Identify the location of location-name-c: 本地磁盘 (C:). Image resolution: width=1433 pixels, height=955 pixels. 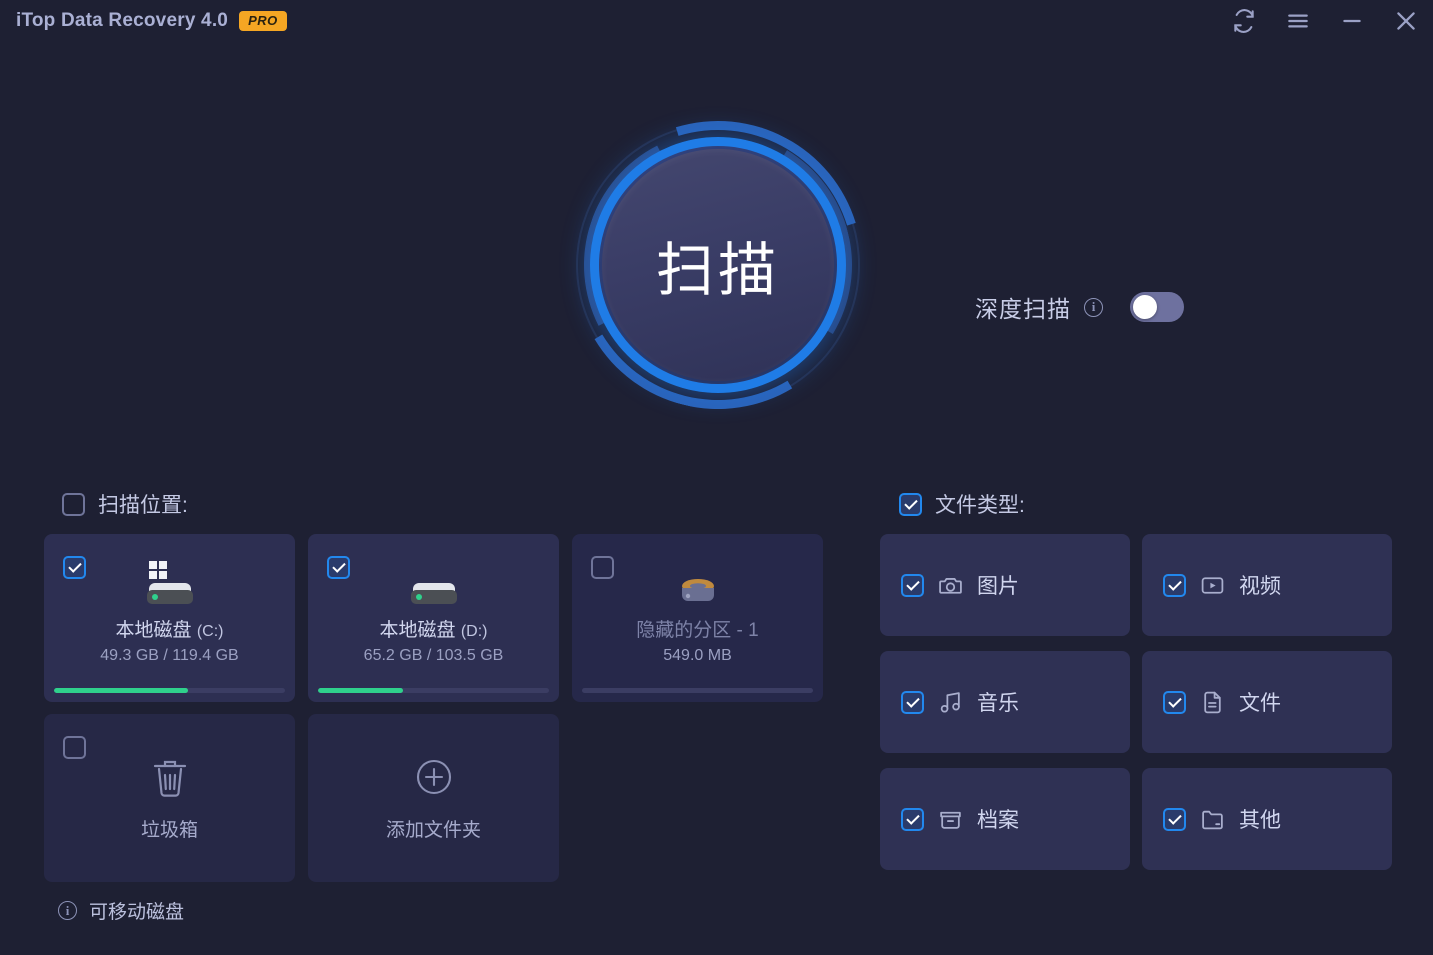
(169, 628).